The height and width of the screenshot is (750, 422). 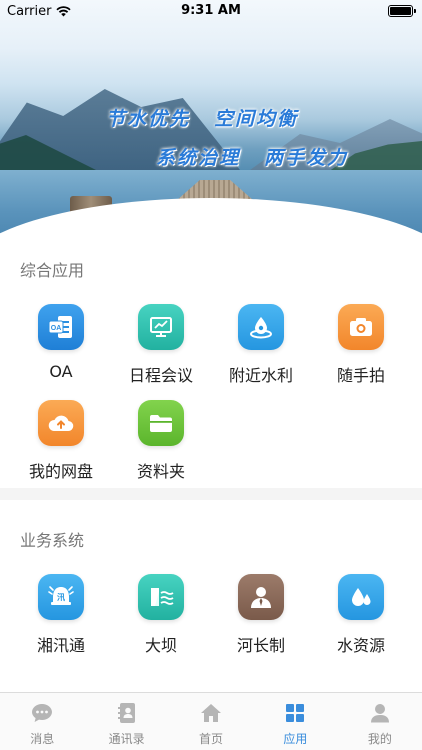 I want to click on tab-messages: 消息, so click(x=42, y=721).